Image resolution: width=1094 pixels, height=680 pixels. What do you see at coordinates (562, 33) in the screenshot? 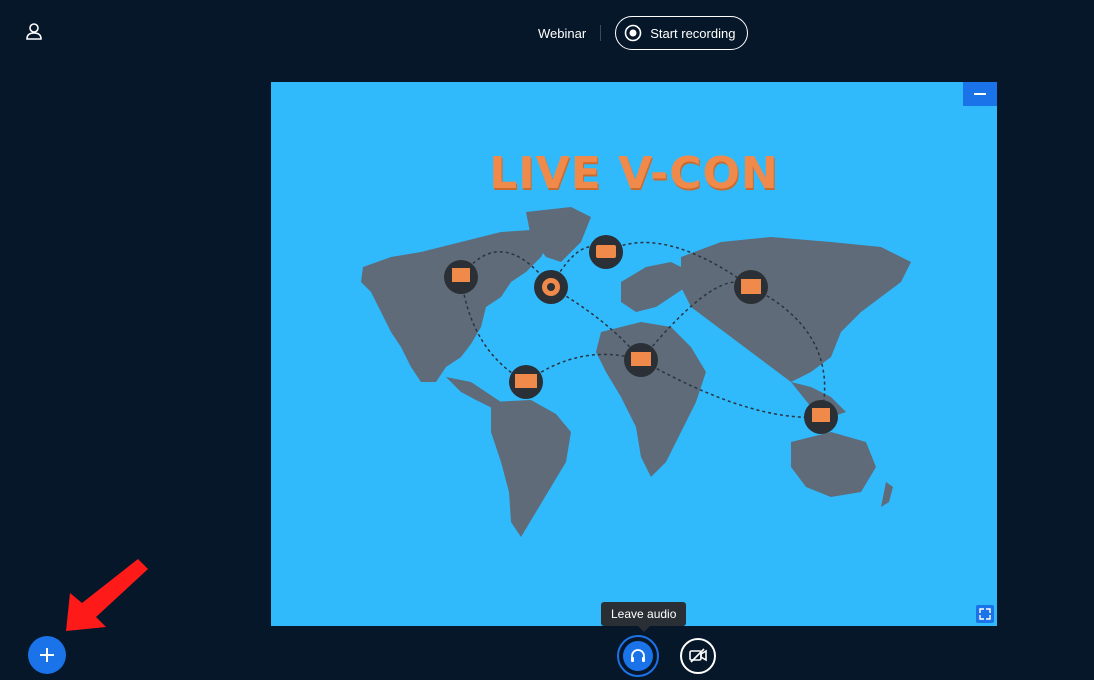
I see `meeting-title: Webinar` at bounding box center [562, 33].